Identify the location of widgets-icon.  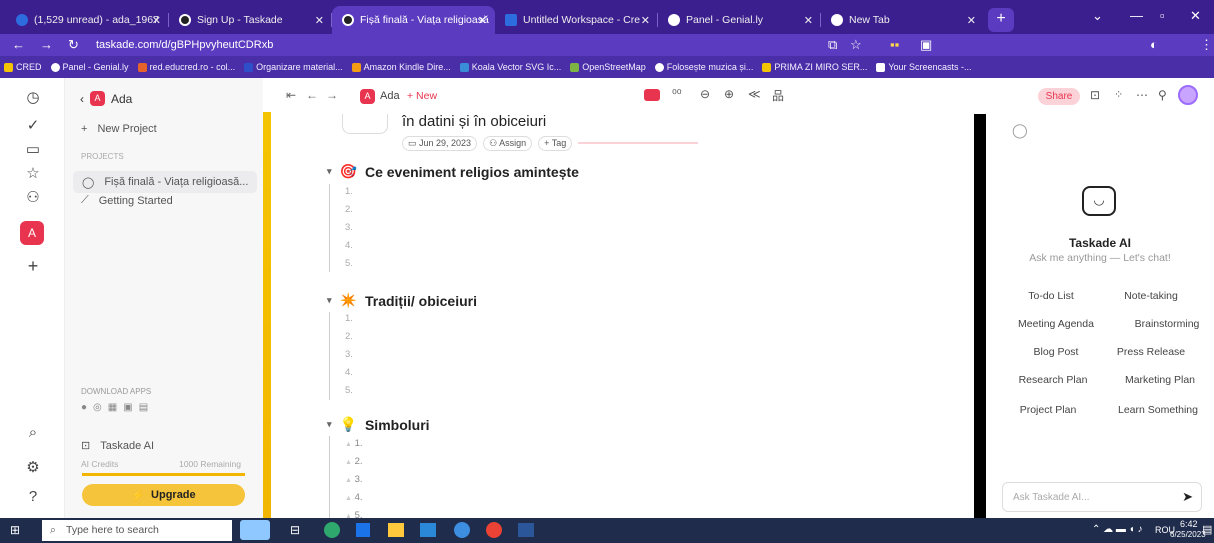
(255, 530).